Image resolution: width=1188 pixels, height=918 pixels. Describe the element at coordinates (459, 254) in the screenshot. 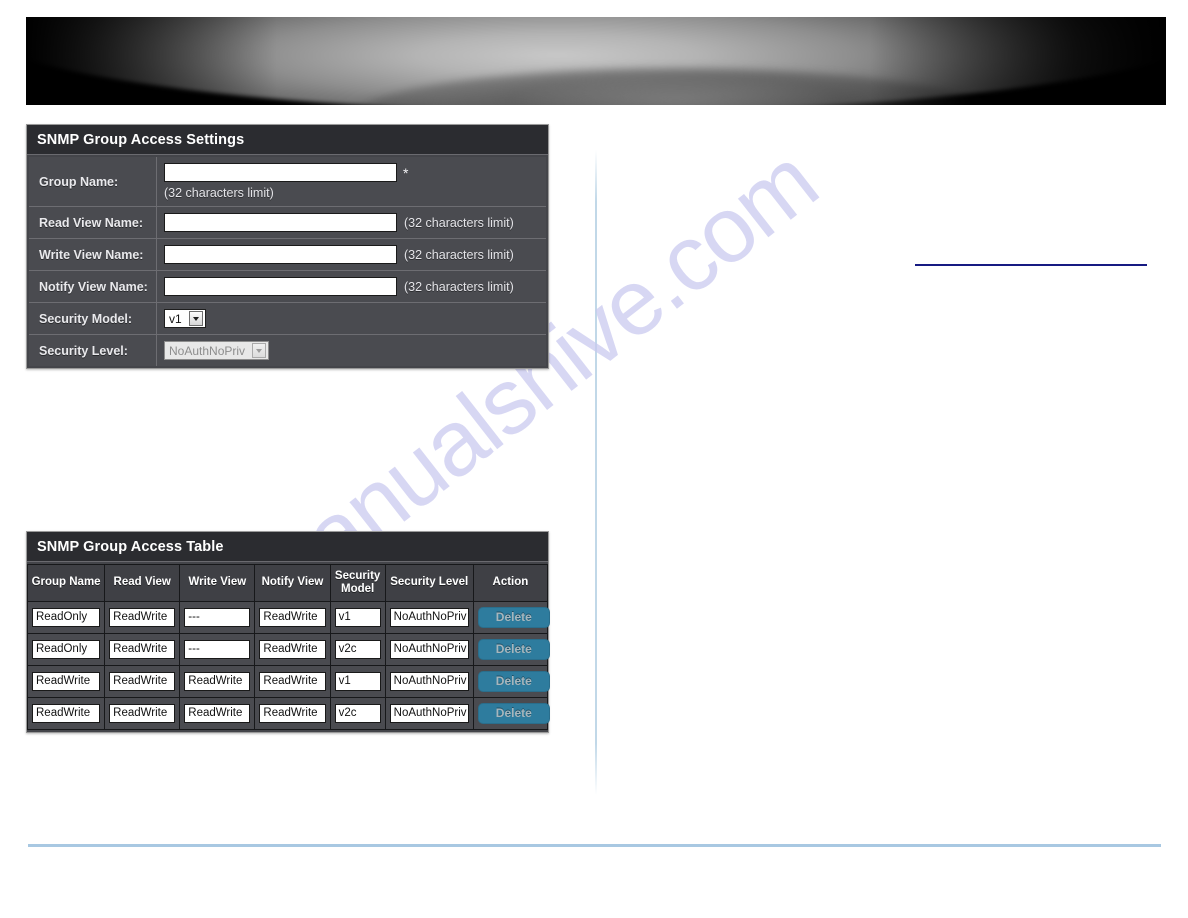

I see `write-view-name-hint: (32 characters limit)` at that location.